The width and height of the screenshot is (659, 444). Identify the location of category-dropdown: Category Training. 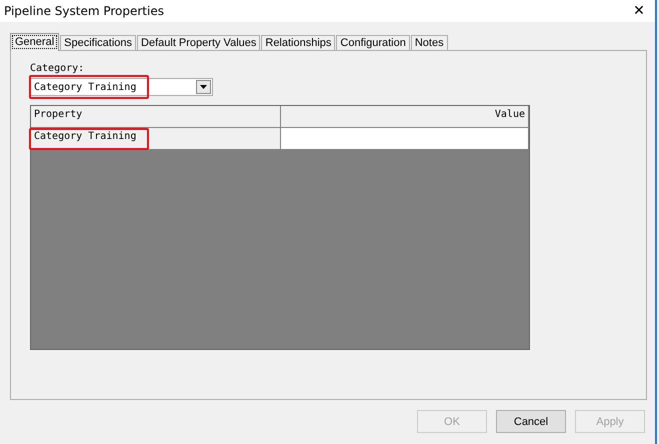
(121, 87).